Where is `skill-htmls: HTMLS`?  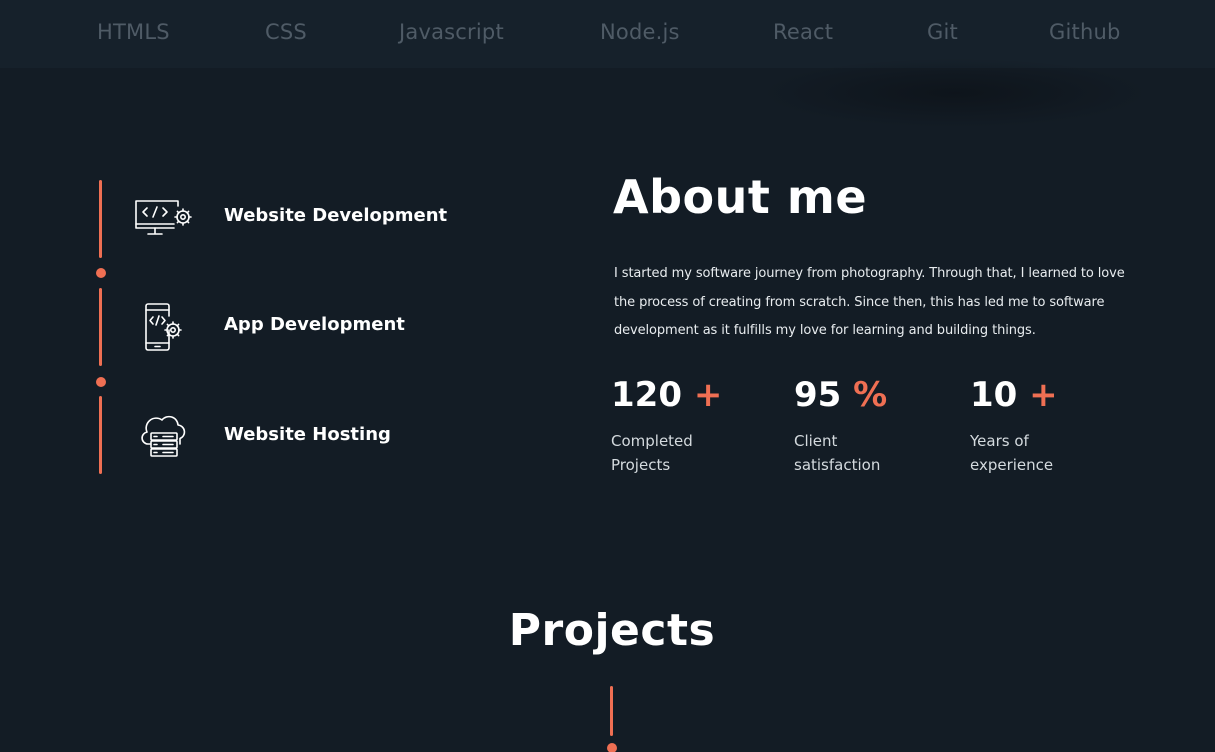 skill-htmls: HTMLS is located at coordinates (133, 32).